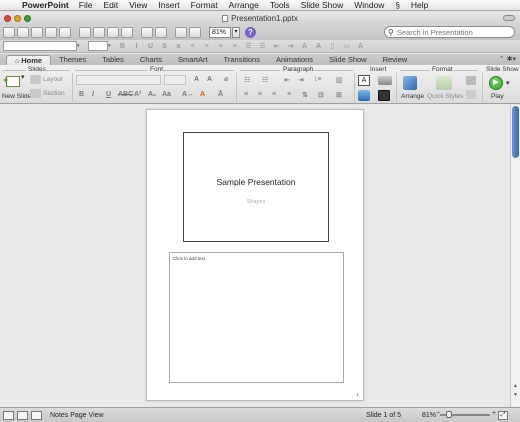 This screenshot has width=520, height=422. I want to click on text-box-icon: ▭, so click(346, 46).